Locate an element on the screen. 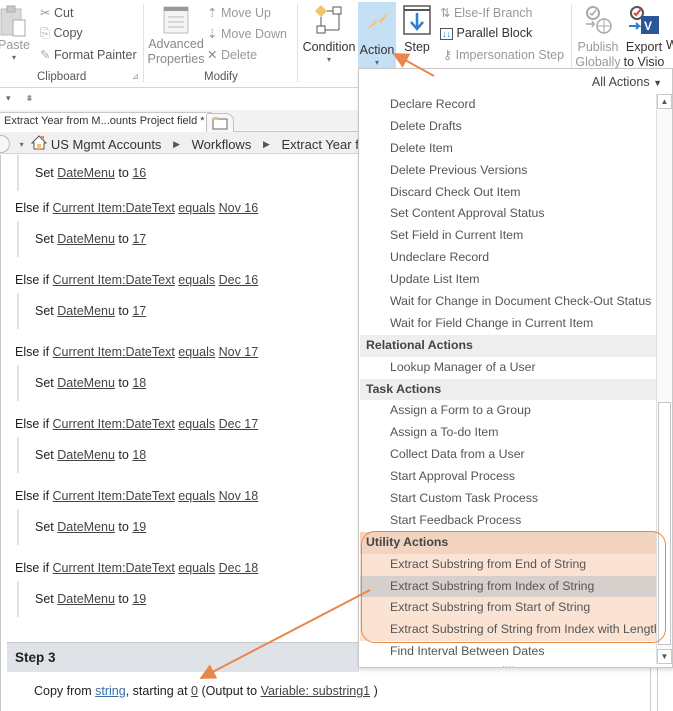 The width and height of the screenshot is (673, 711). index-link: 0 is located at coordinates (194, 691).